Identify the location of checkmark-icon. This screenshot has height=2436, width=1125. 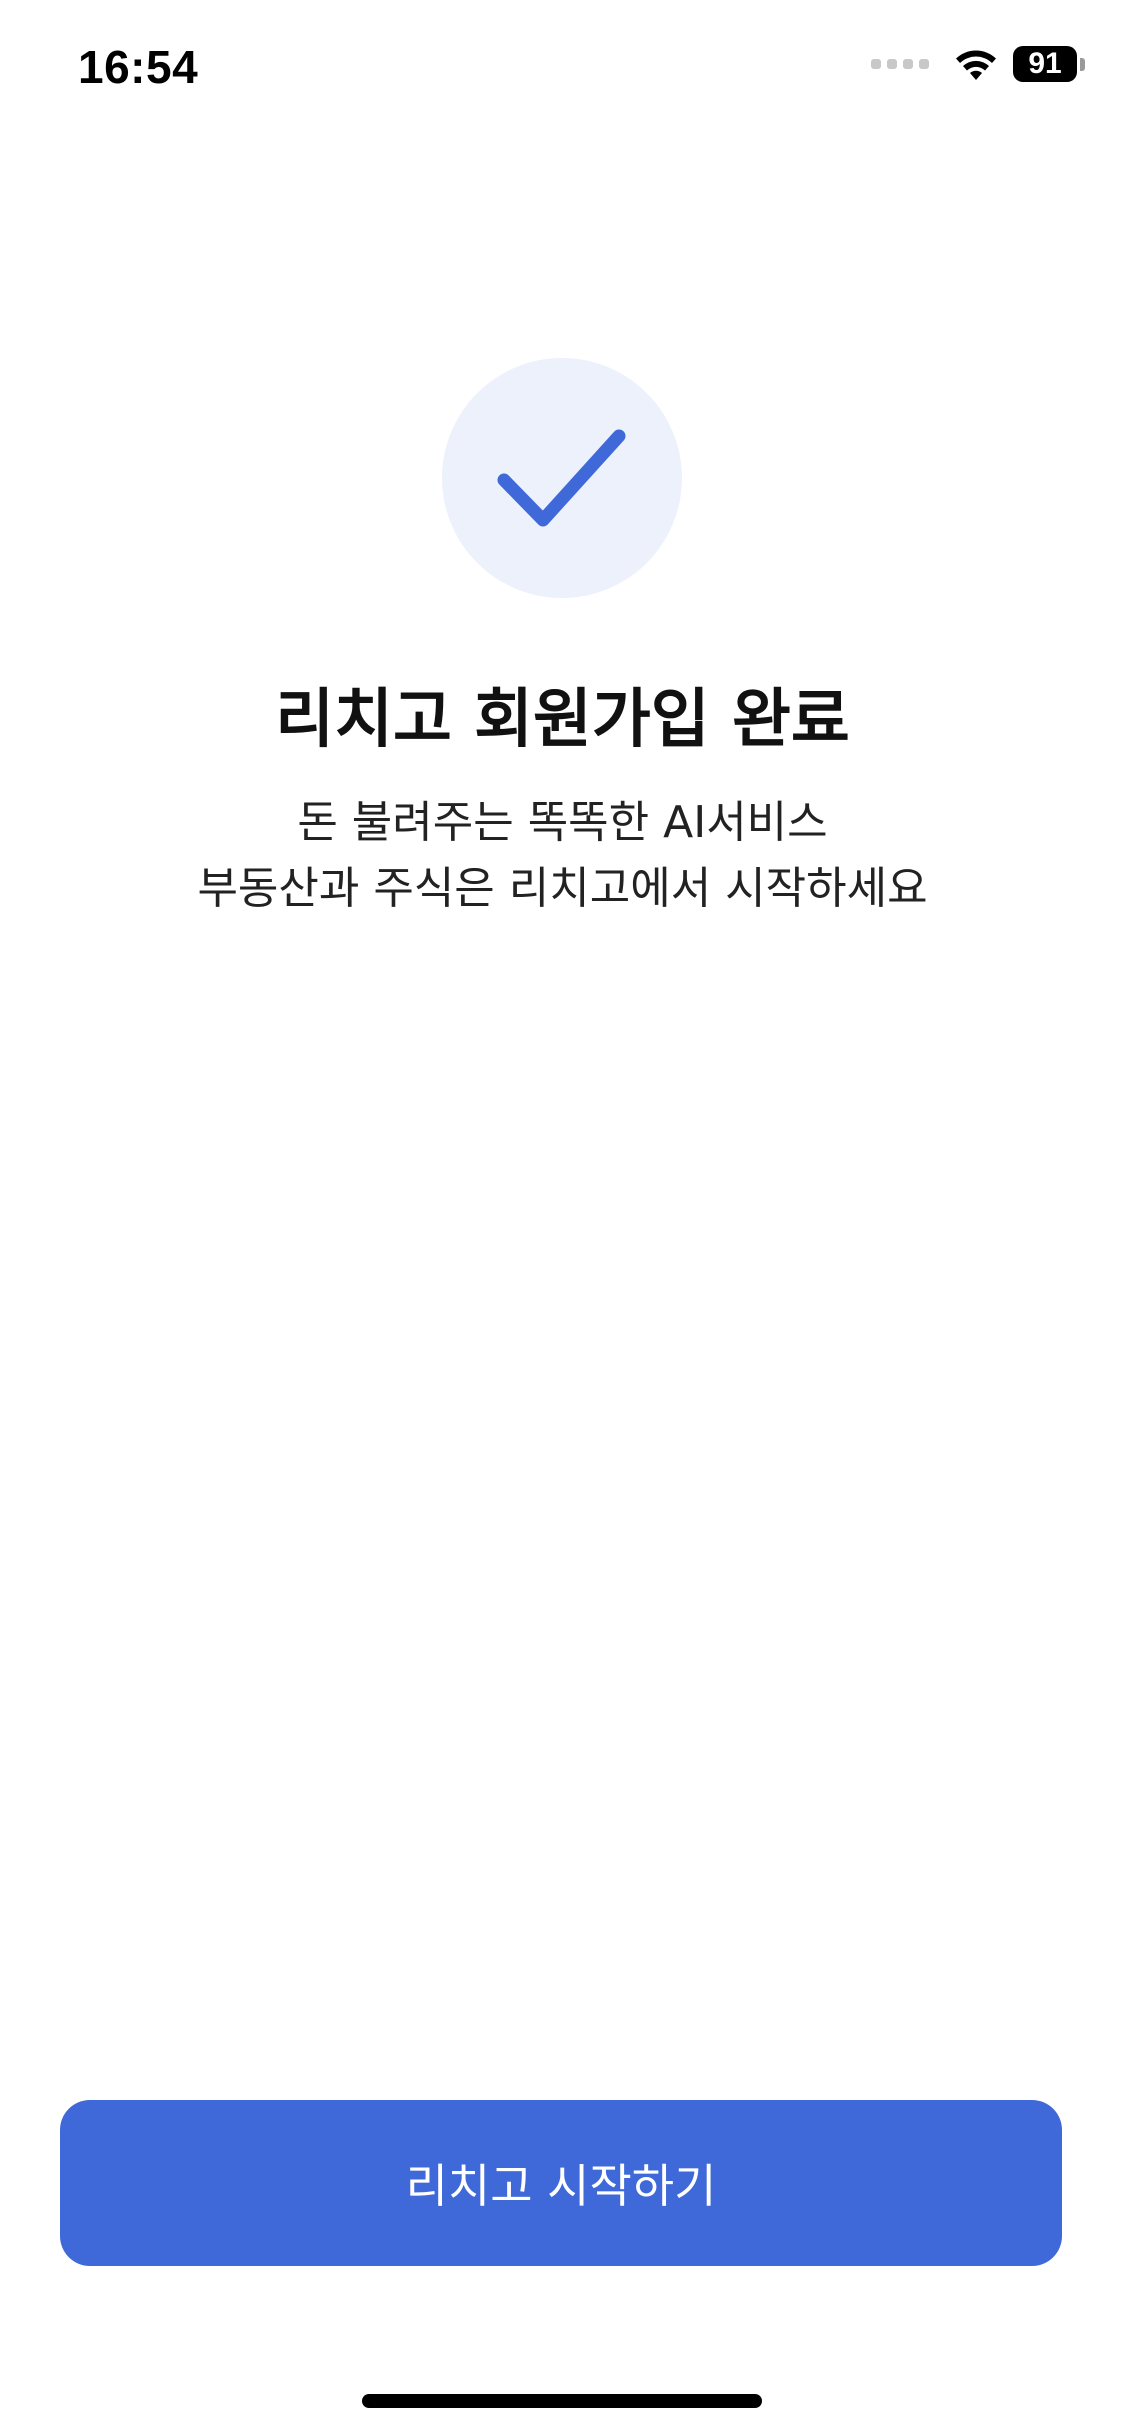
(561, 478).